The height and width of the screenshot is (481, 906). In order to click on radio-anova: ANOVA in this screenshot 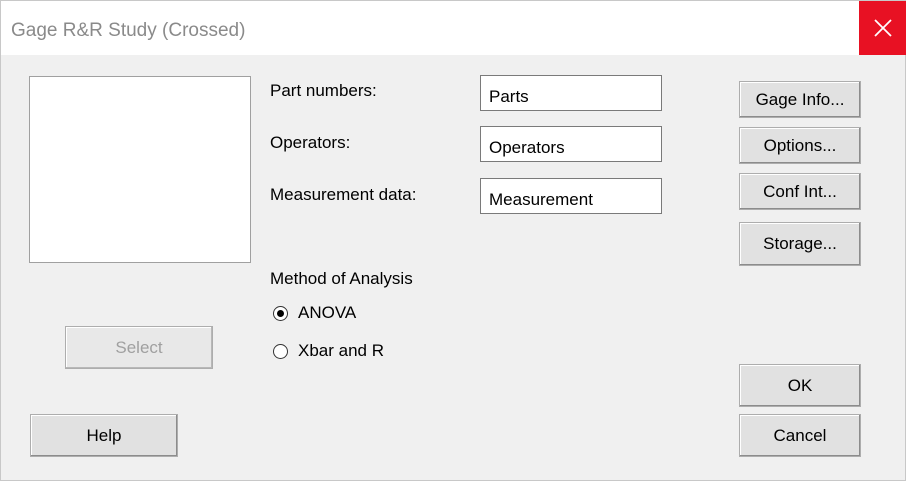, I will do `click(314, 313)`.